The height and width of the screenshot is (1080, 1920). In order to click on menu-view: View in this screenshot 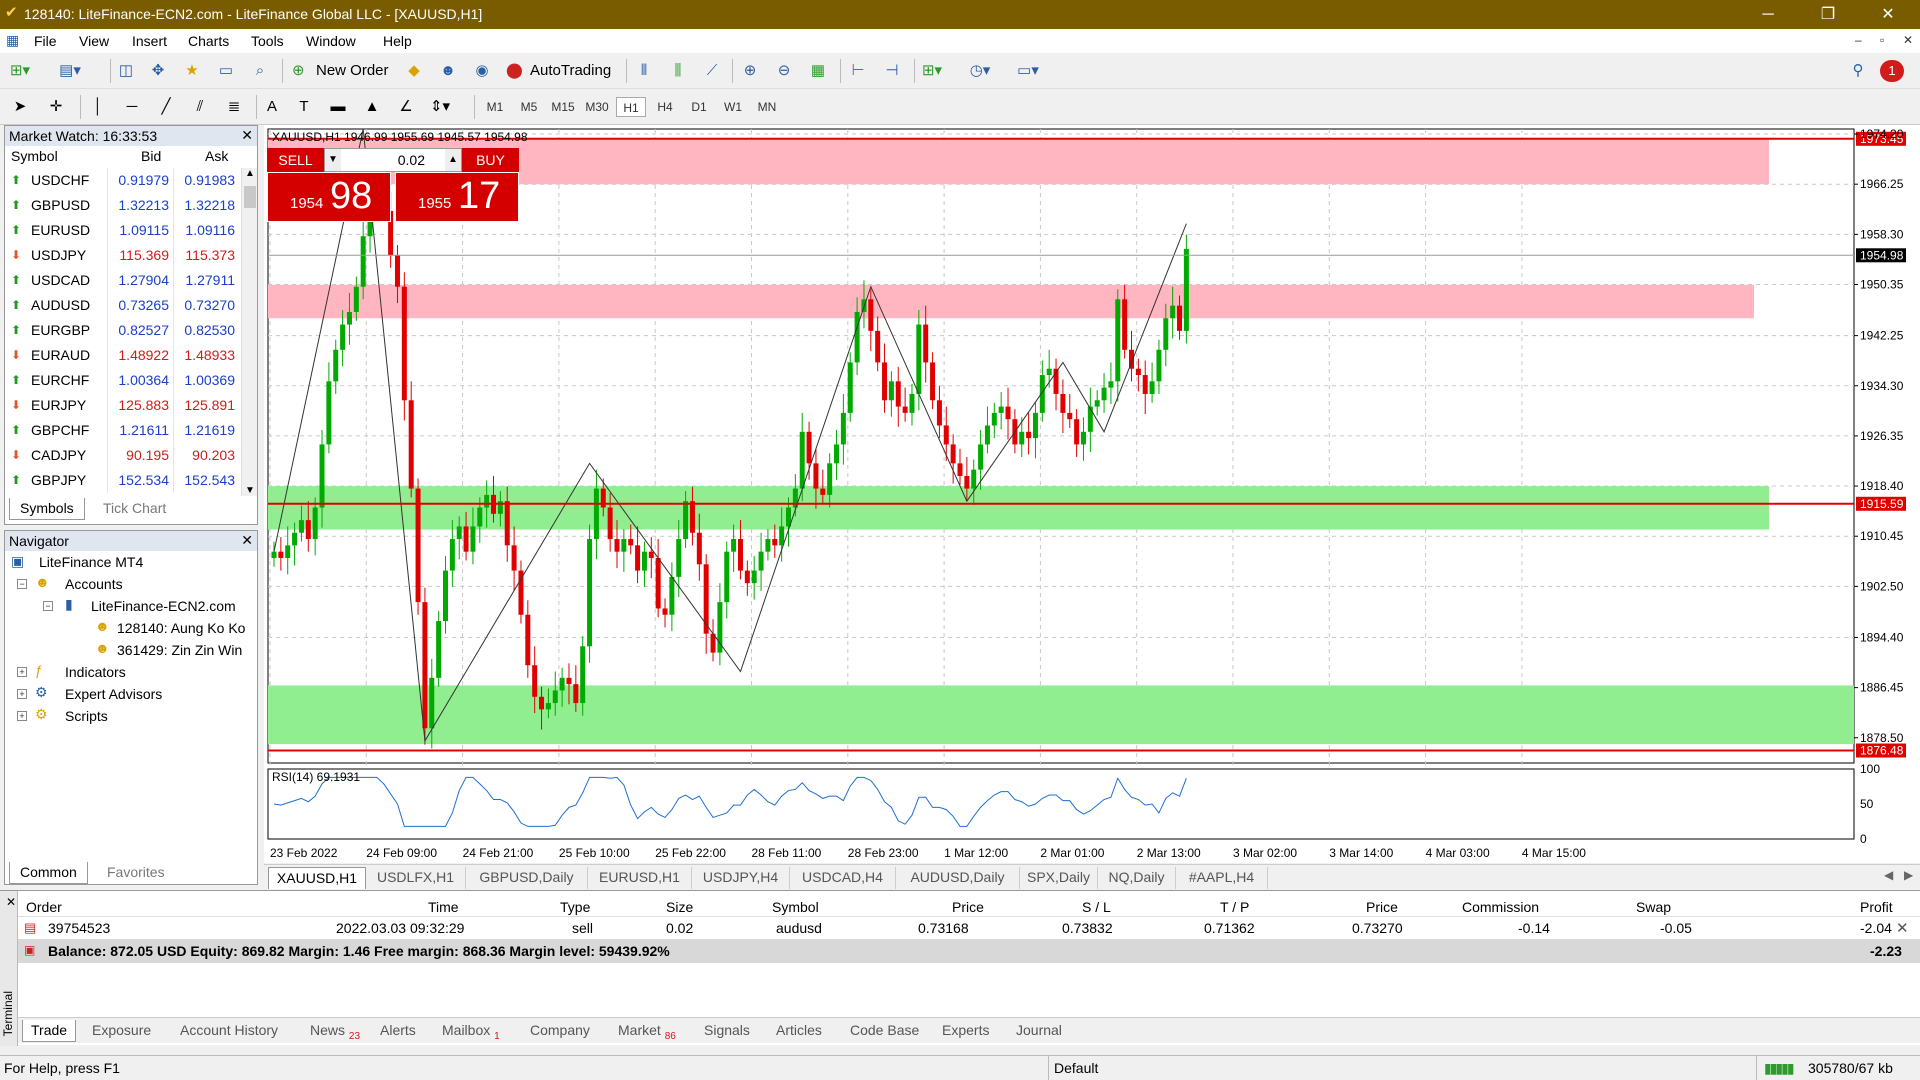, I will do `click(94, 41)`.